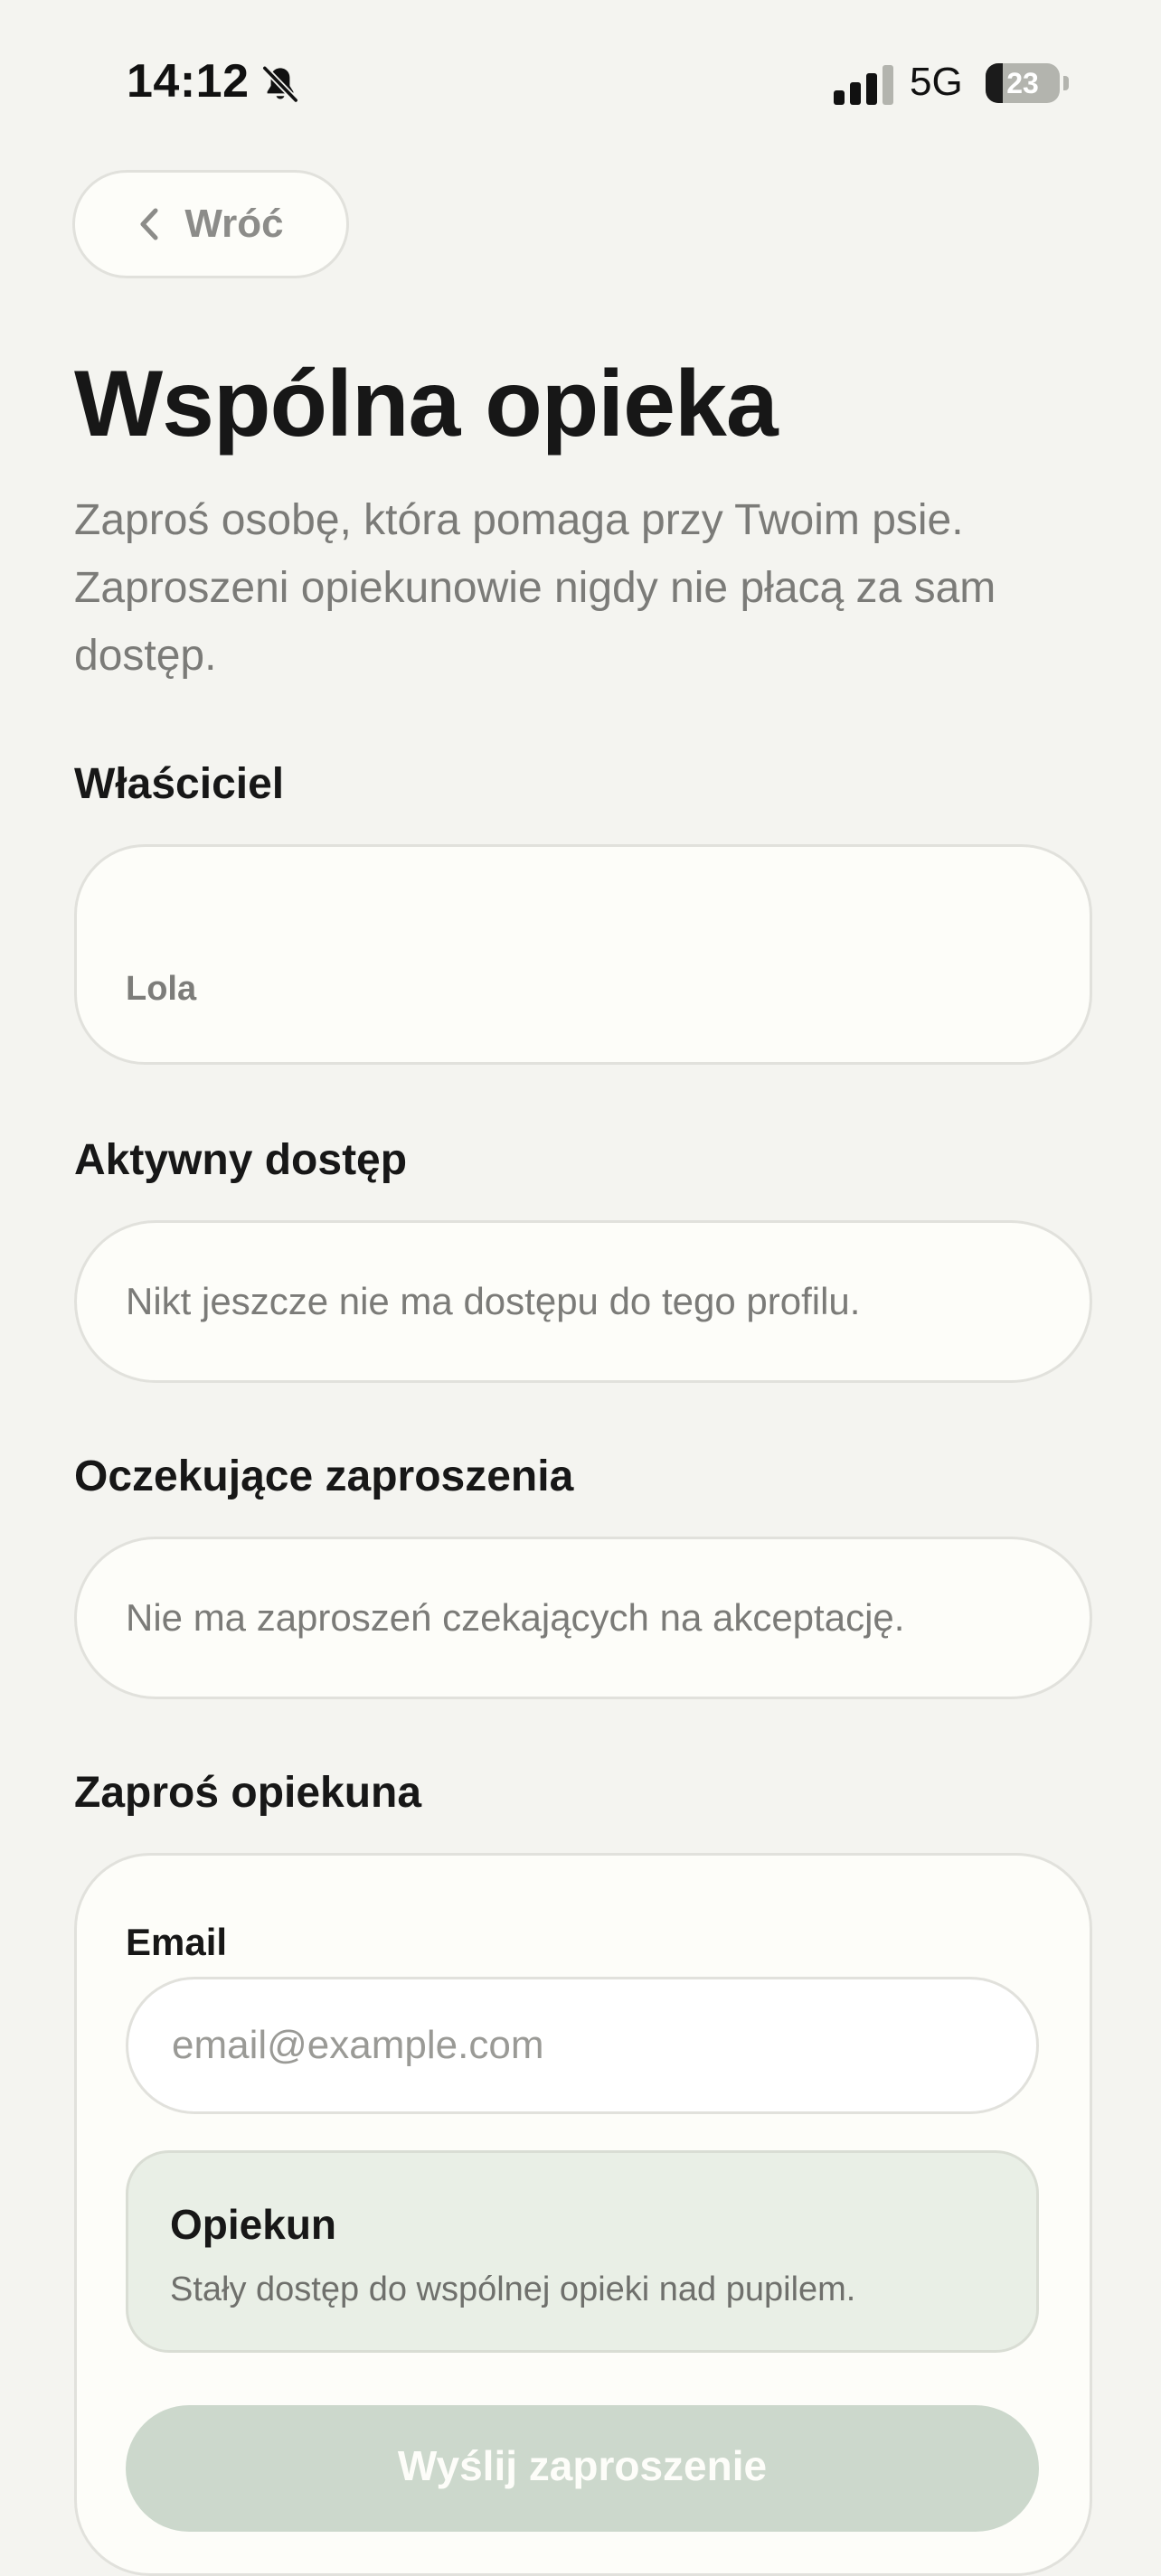 The image size is (1161, 2576). I want to click on pending-invites-heading: Oczekujące zaproszenia, so click(324, 1476).